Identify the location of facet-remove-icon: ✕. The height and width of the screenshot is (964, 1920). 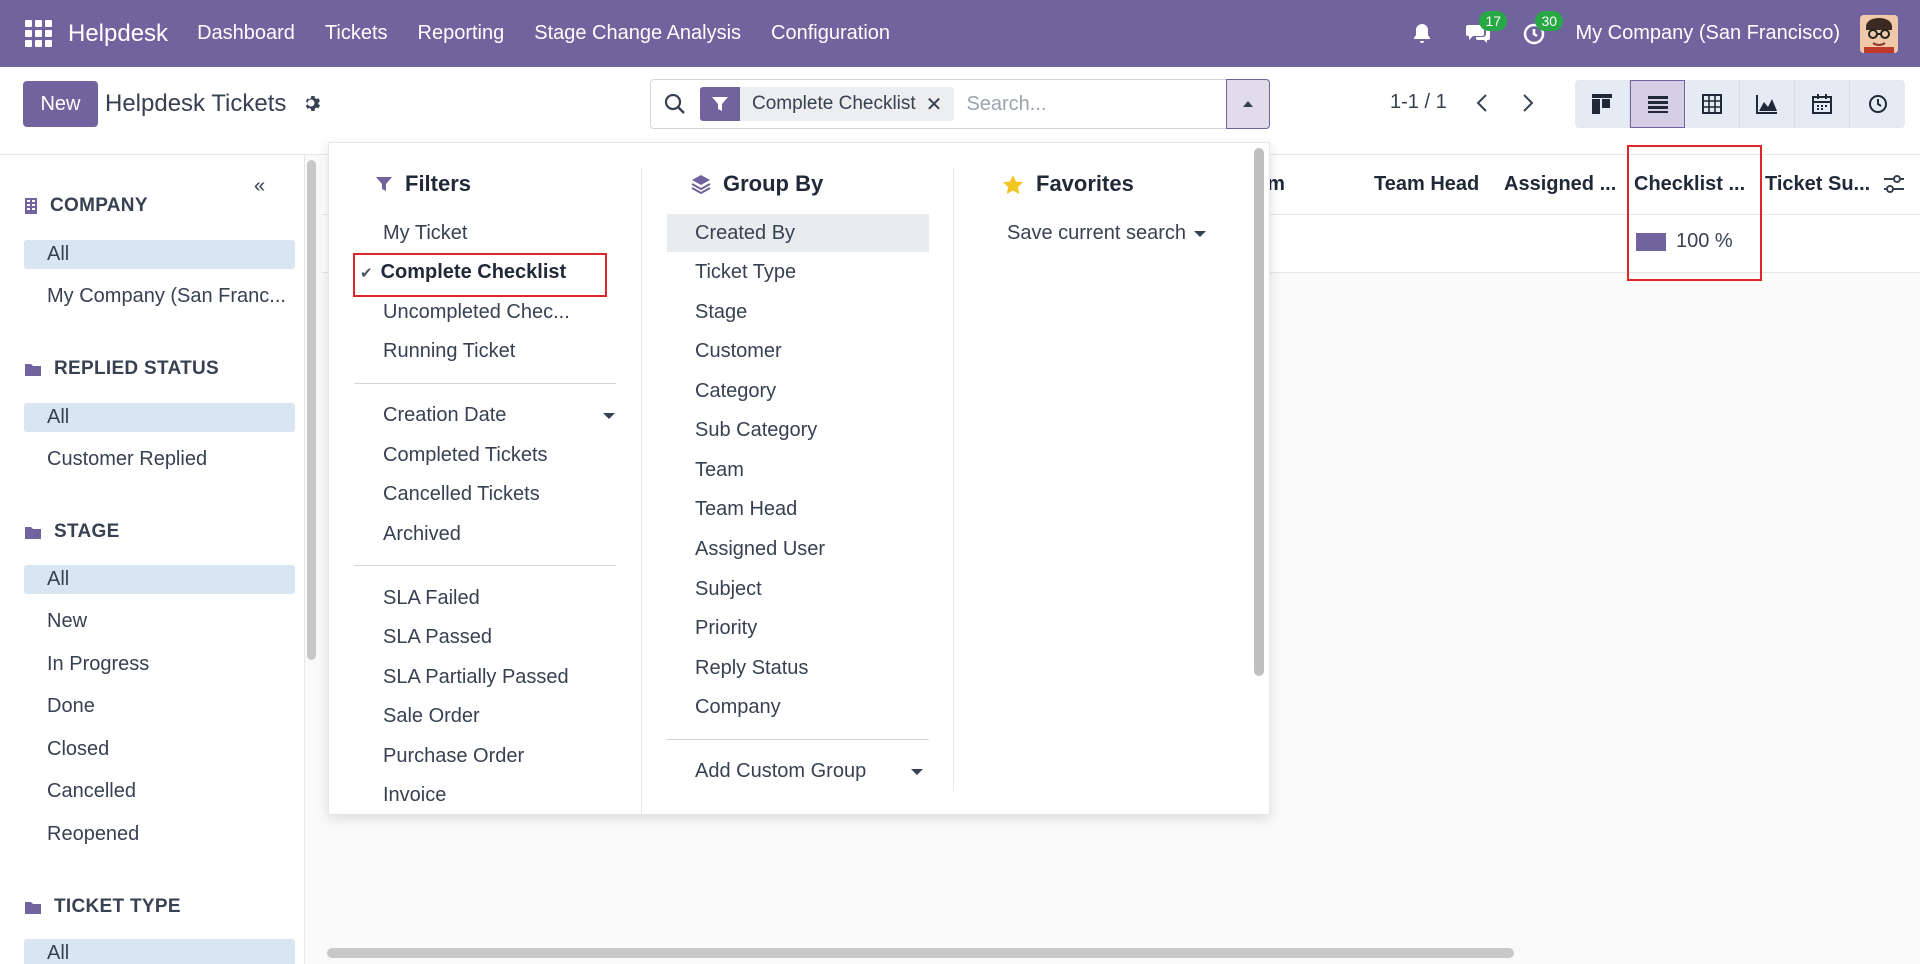
(940, 104).